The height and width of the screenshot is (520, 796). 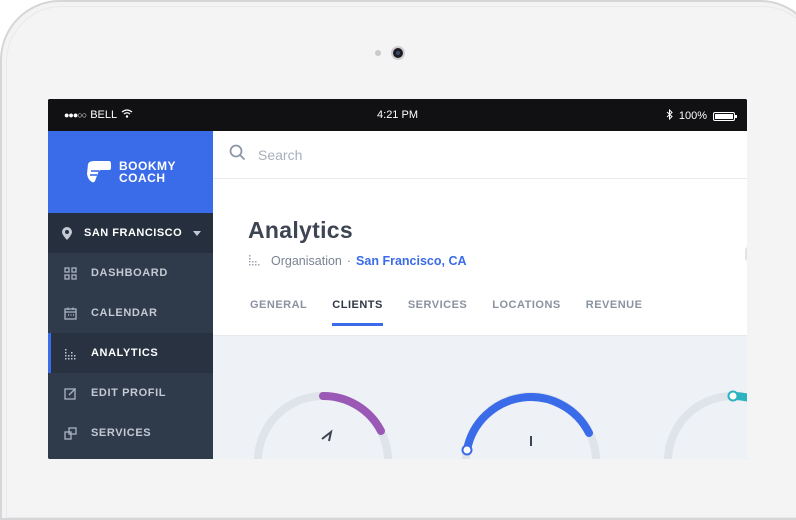 What do you see at coordinates (408, 154) in the screenshot?
I see `search-input` at bounding box center [408, 154].